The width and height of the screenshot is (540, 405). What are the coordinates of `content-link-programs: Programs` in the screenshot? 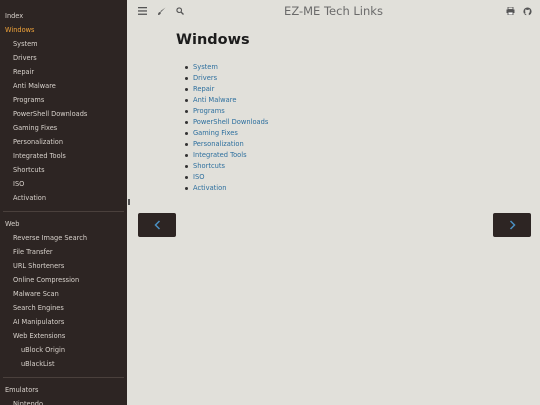 It's located at (226, 111).